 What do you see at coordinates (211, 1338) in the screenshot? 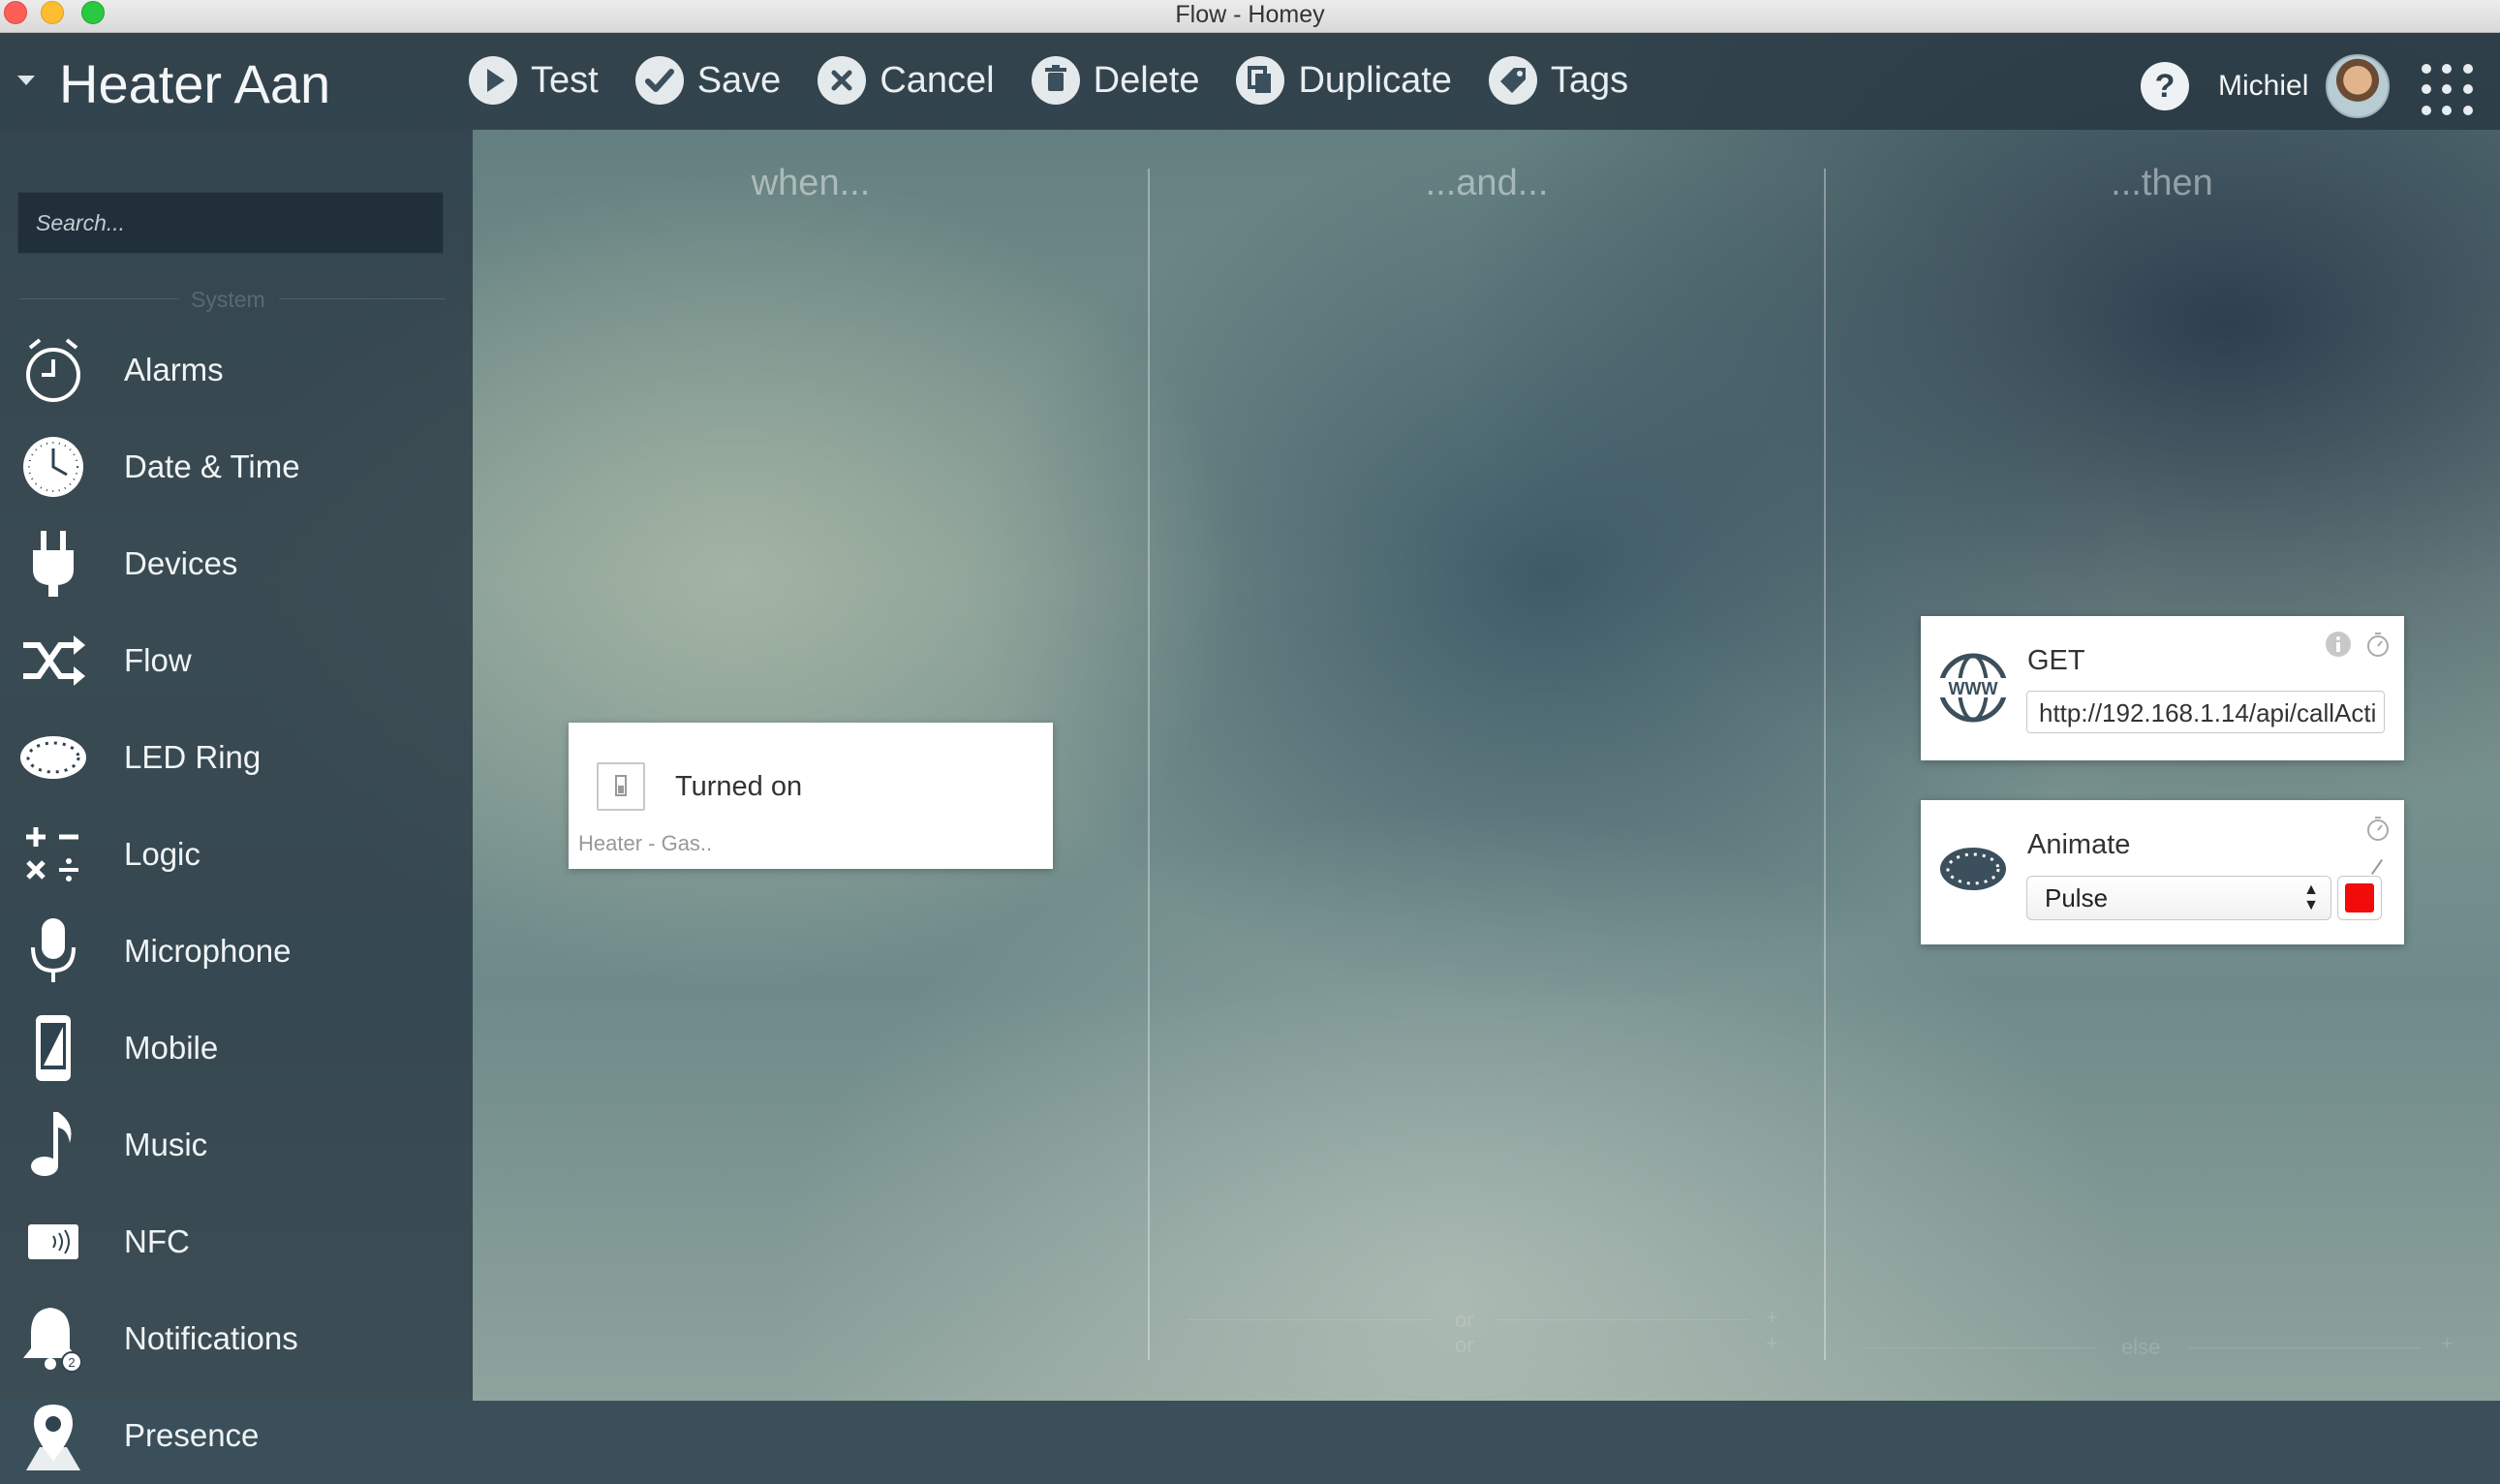
I see `sidebar-item-label: Notifications` at bounding box center [211, 1338].